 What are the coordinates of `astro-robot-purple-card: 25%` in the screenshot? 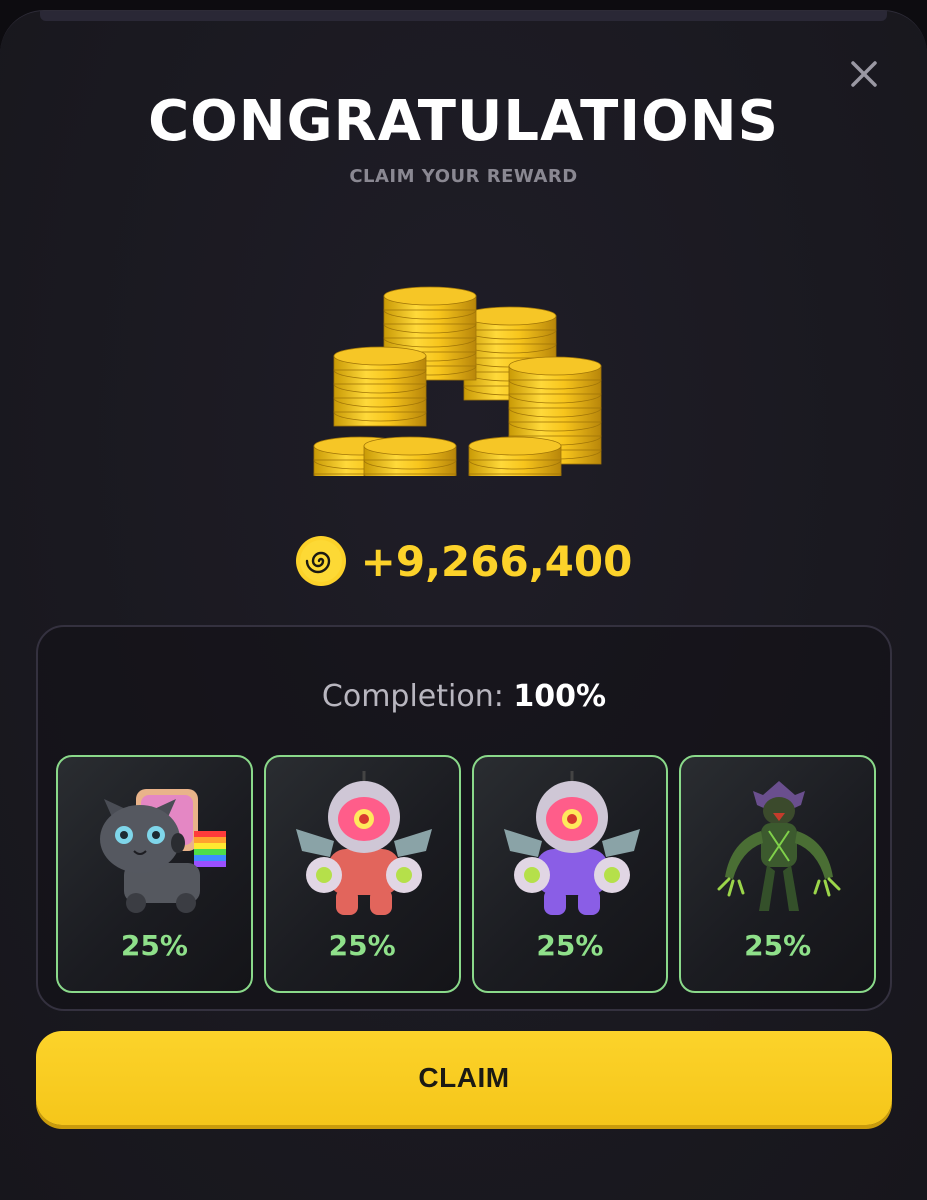 It's located at (570, 874).